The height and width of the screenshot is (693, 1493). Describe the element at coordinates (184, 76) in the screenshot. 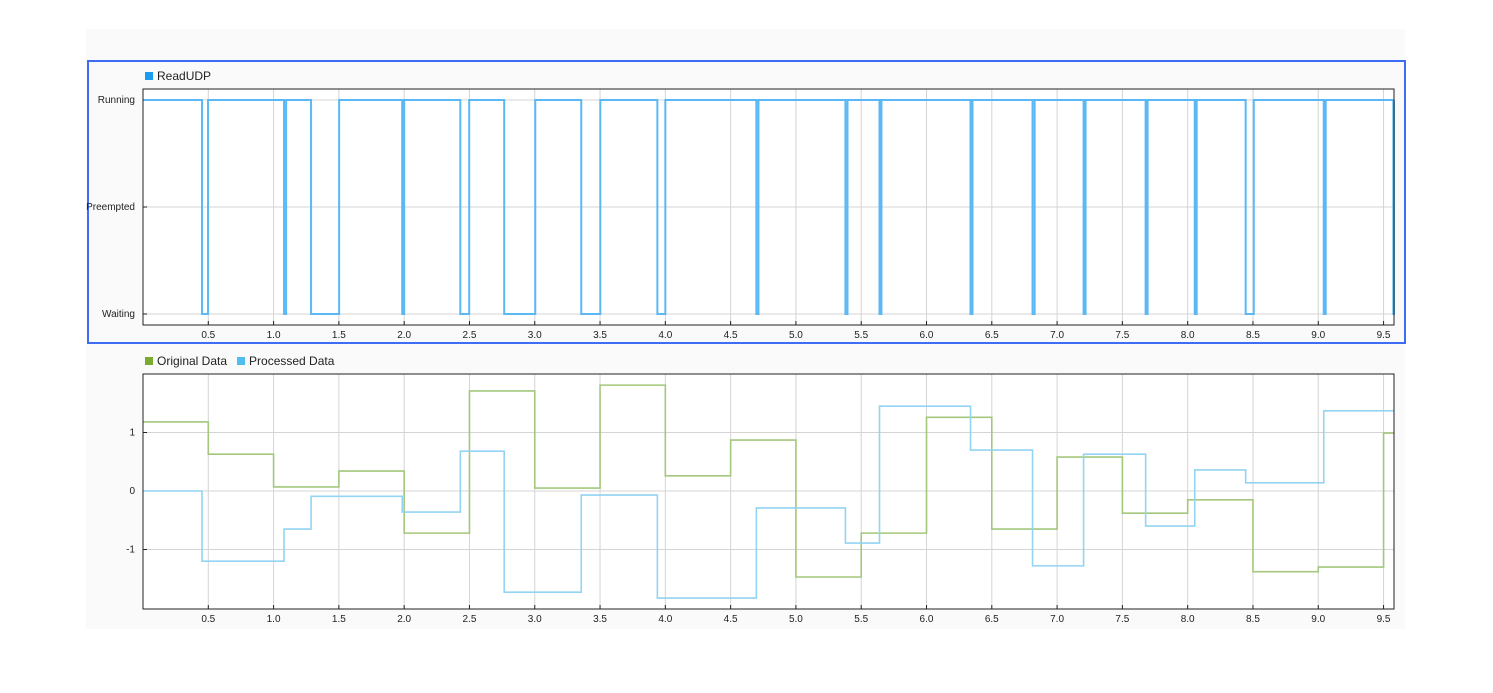

I see `legend-label-readudp: ReadUDP` at that location.